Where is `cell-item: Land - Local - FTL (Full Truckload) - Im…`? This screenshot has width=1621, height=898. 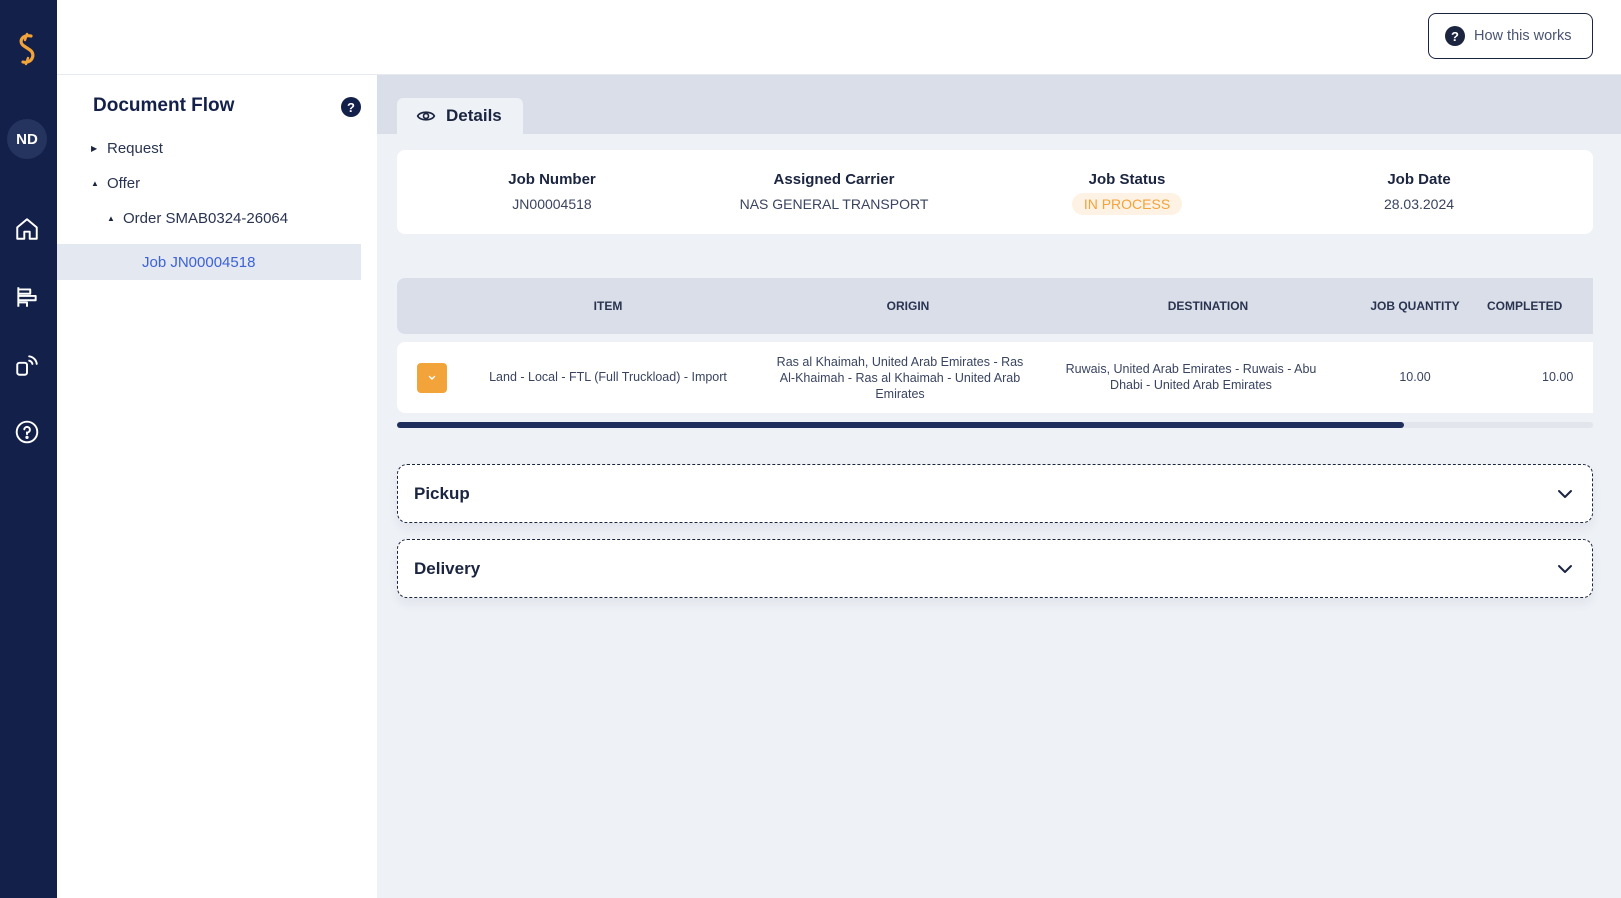 cell-item: Land - Local - FTL (Full Truckload) - Im… is located at coordinates (608, 377).